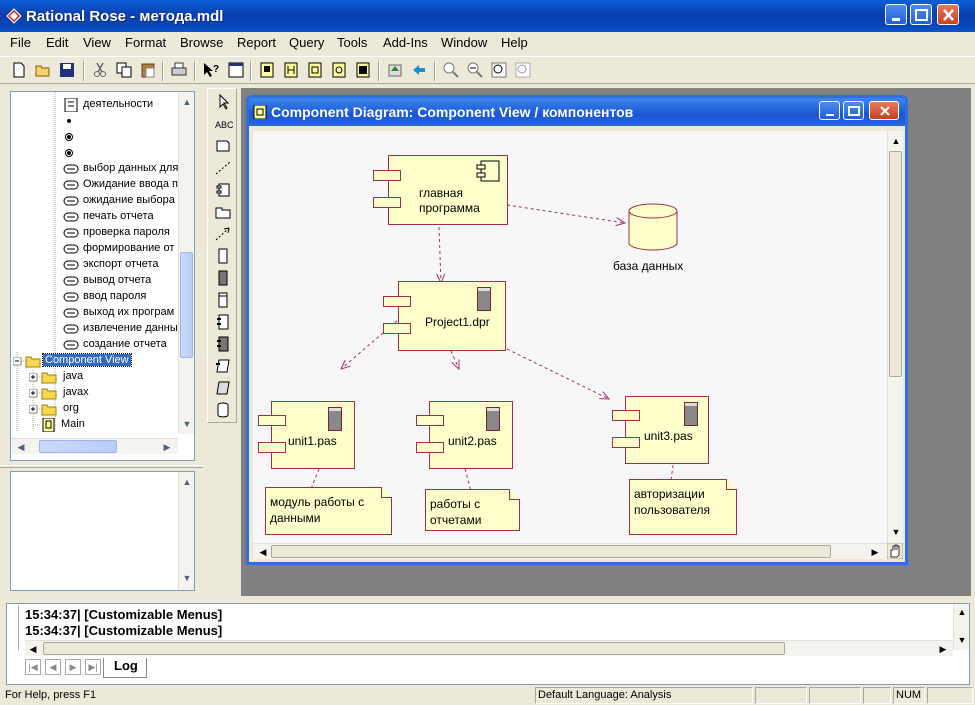 The image size is (975, 705). Describe the element at coordinates (101, 466) in the screenshot. I see `pane-splitter` at that location.